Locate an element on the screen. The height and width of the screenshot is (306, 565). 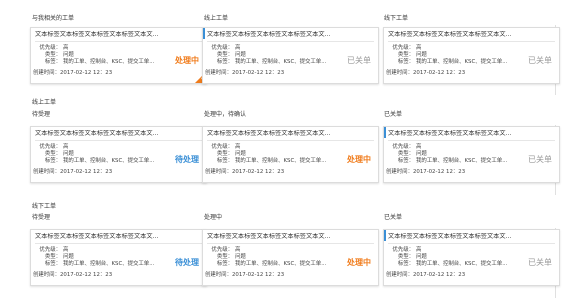
label-online-tickets: 线上工单 is located at coordinates (216, 18).